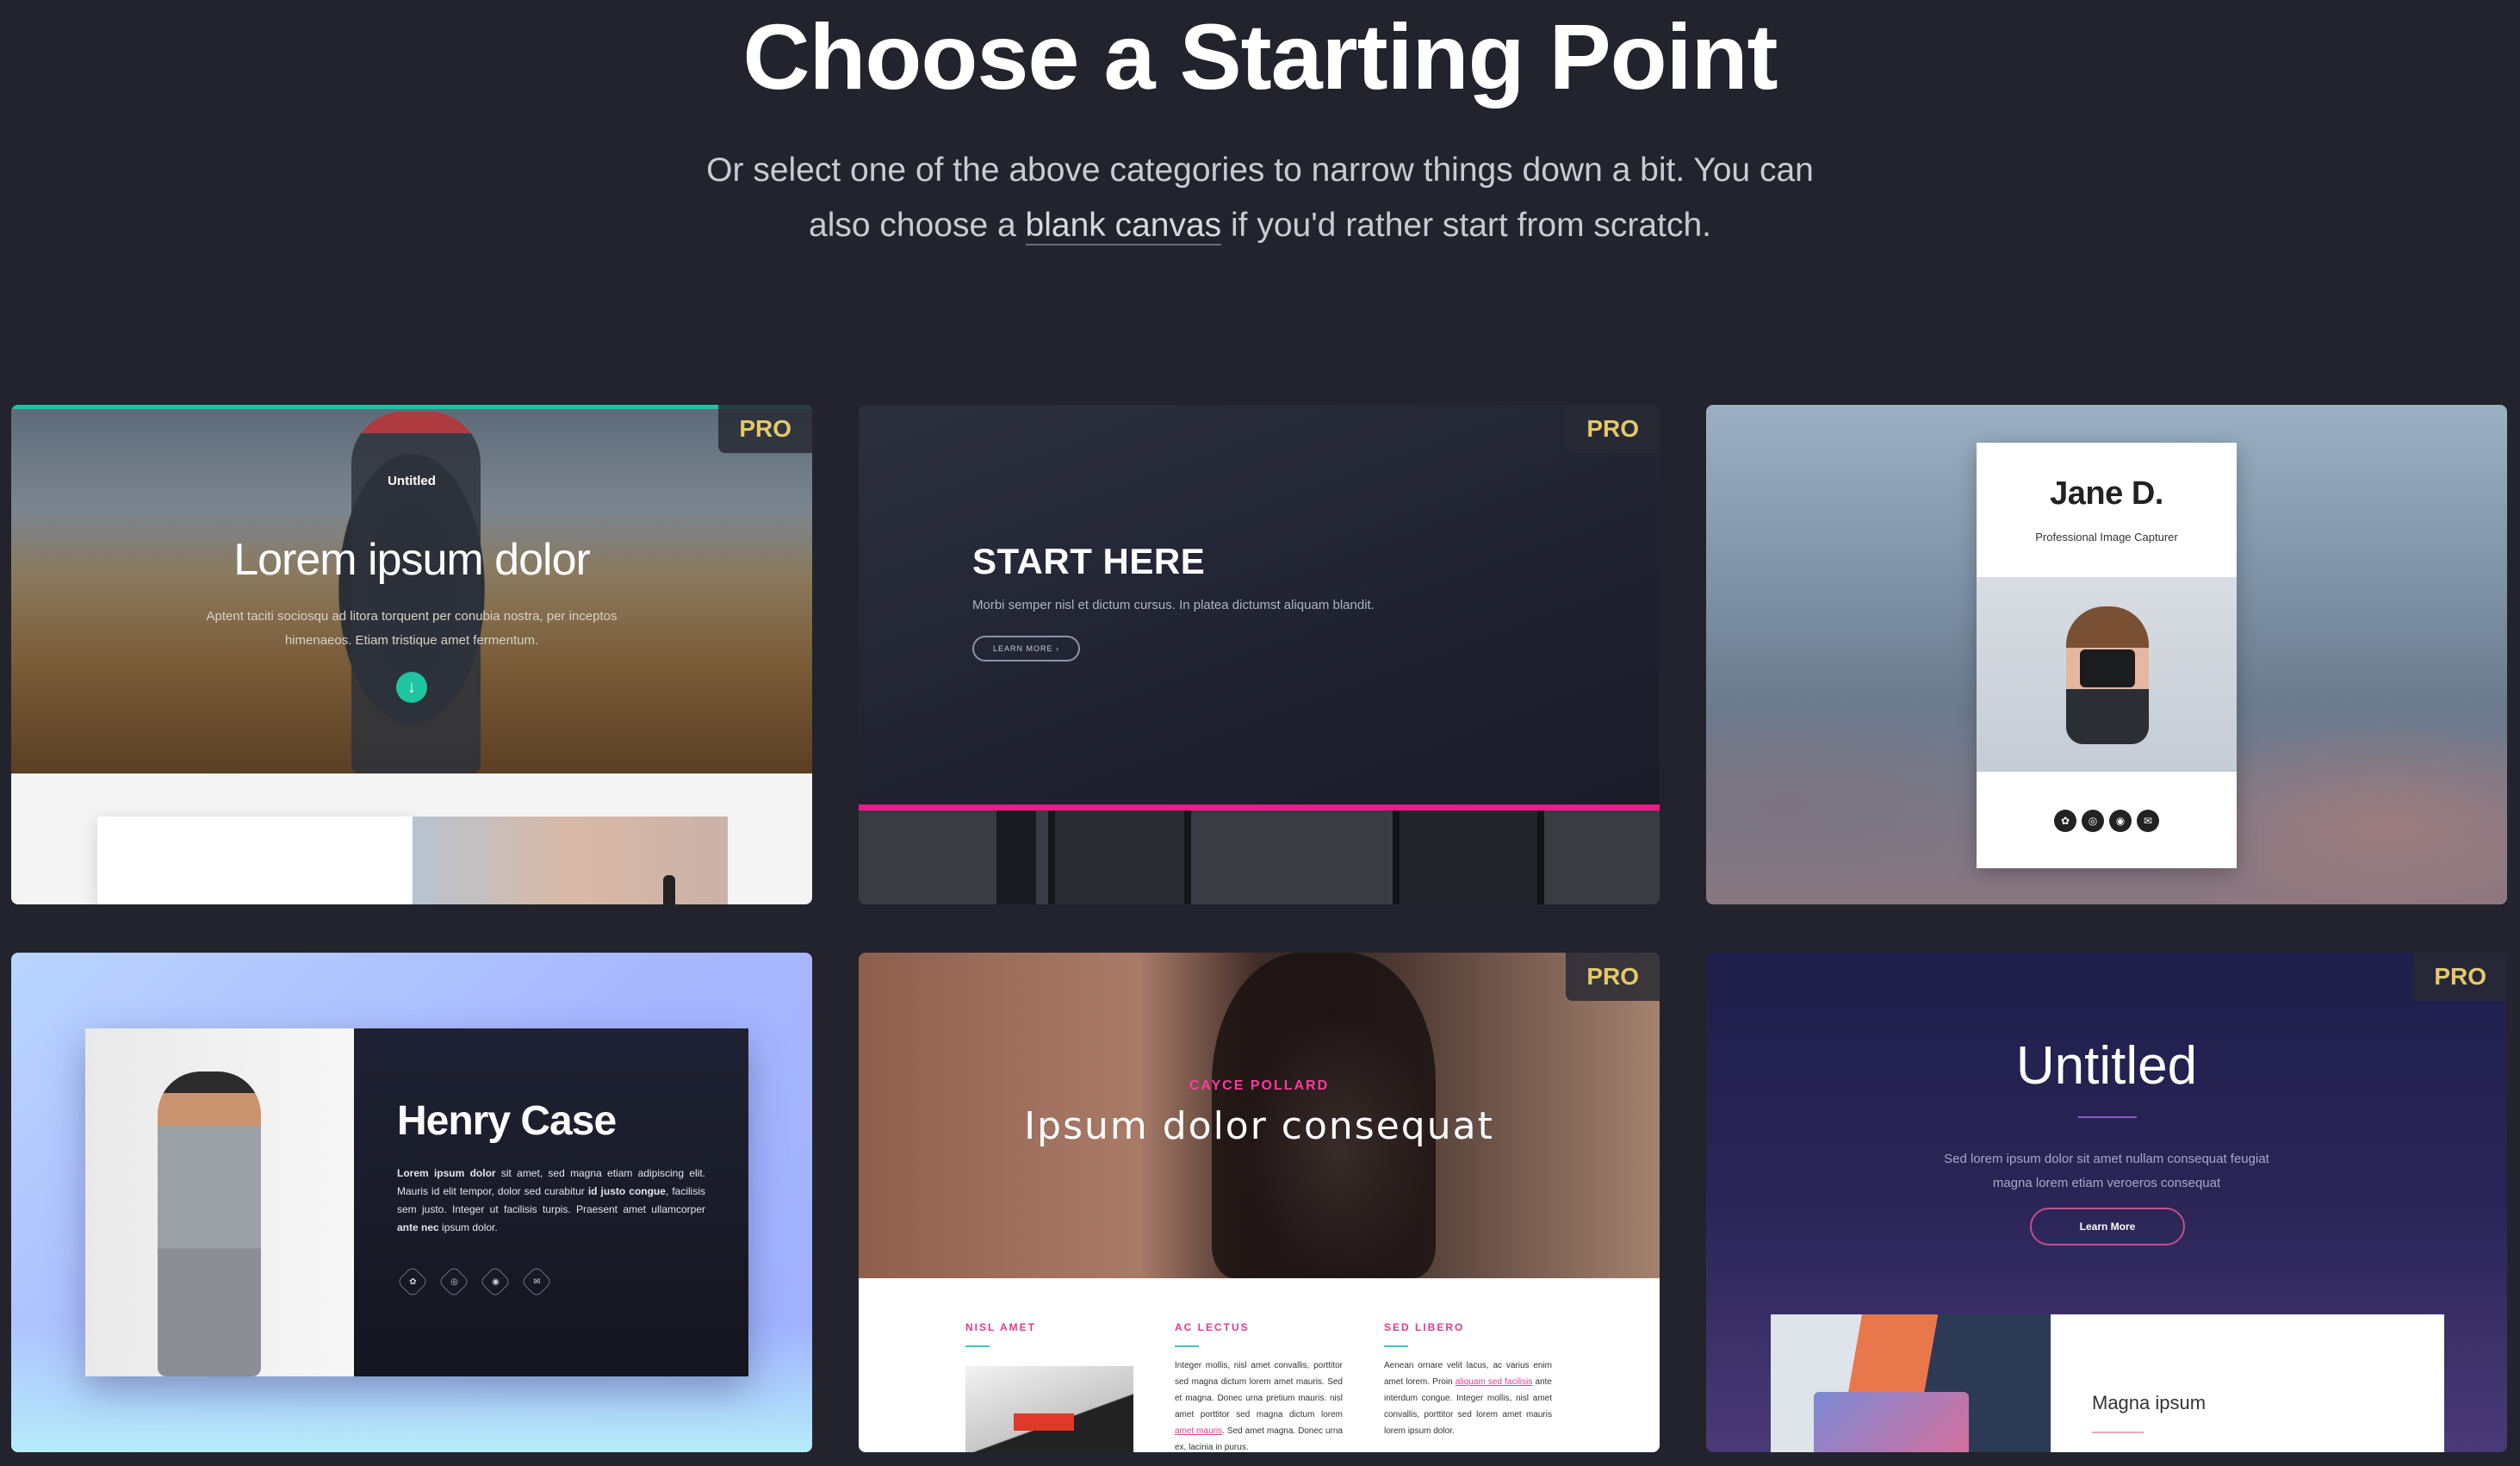  I want to click on column-title: NISL AMET, so click(1001, 1327).